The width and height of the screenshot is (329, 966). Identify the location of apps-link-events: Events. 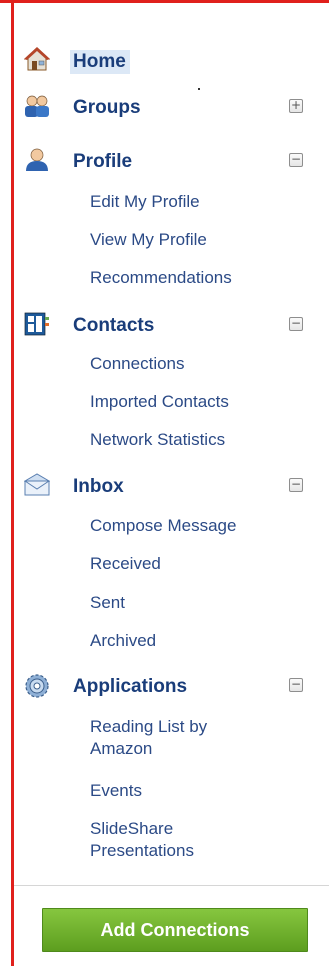
(195, 791).